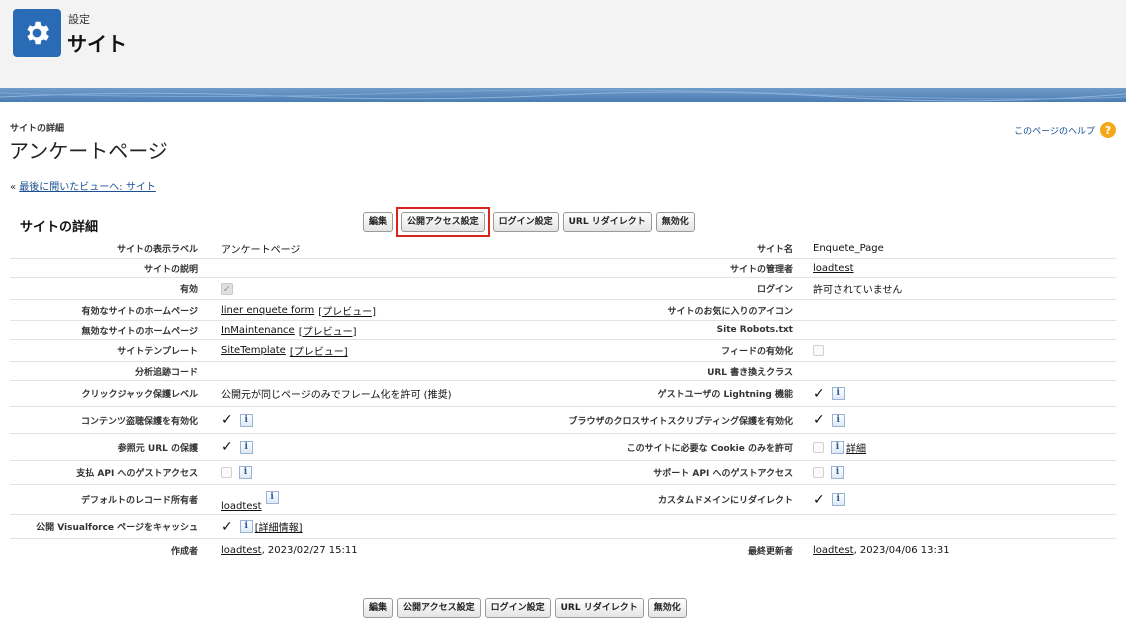 The height and width of the screenshot is (634, 1126). Describe the element at coordinates (963, 371) in the screenshot. I see `url-rewrite-value` at that location.